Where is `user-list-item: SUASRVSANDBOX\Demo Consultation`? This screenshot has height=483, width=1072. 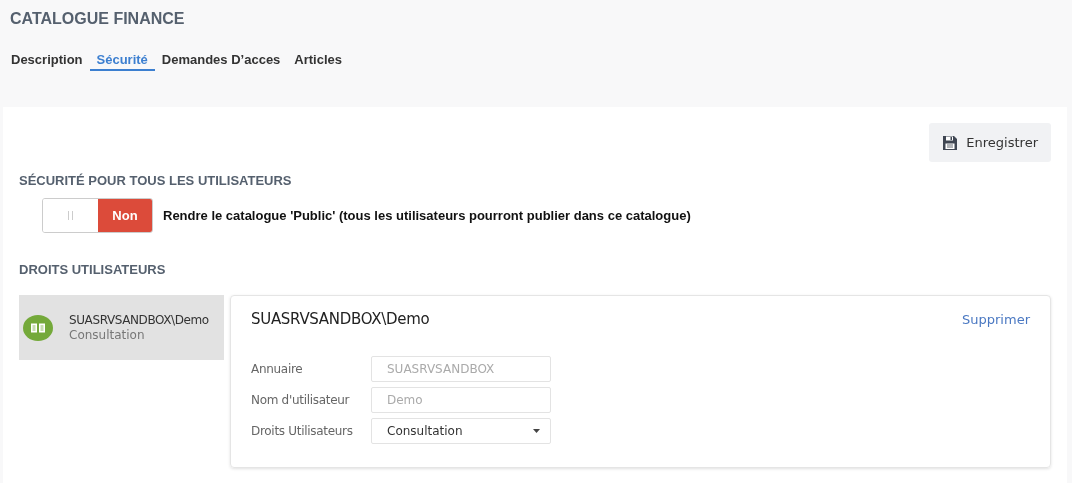
user-list-item: SUASRVSANDBOX\Demo Consultation is located at coordinates (121, 327).